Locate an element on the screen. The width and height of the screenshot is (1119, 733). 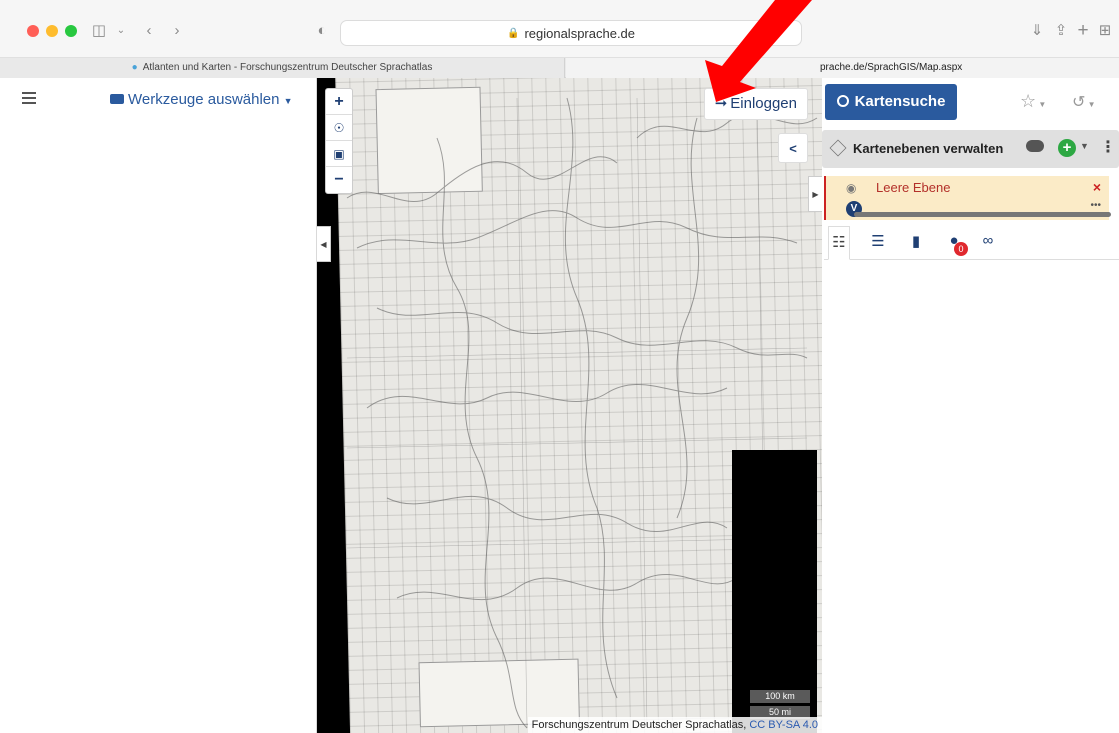
remove-layer-icon: × is located at coordinates (1097, 187).